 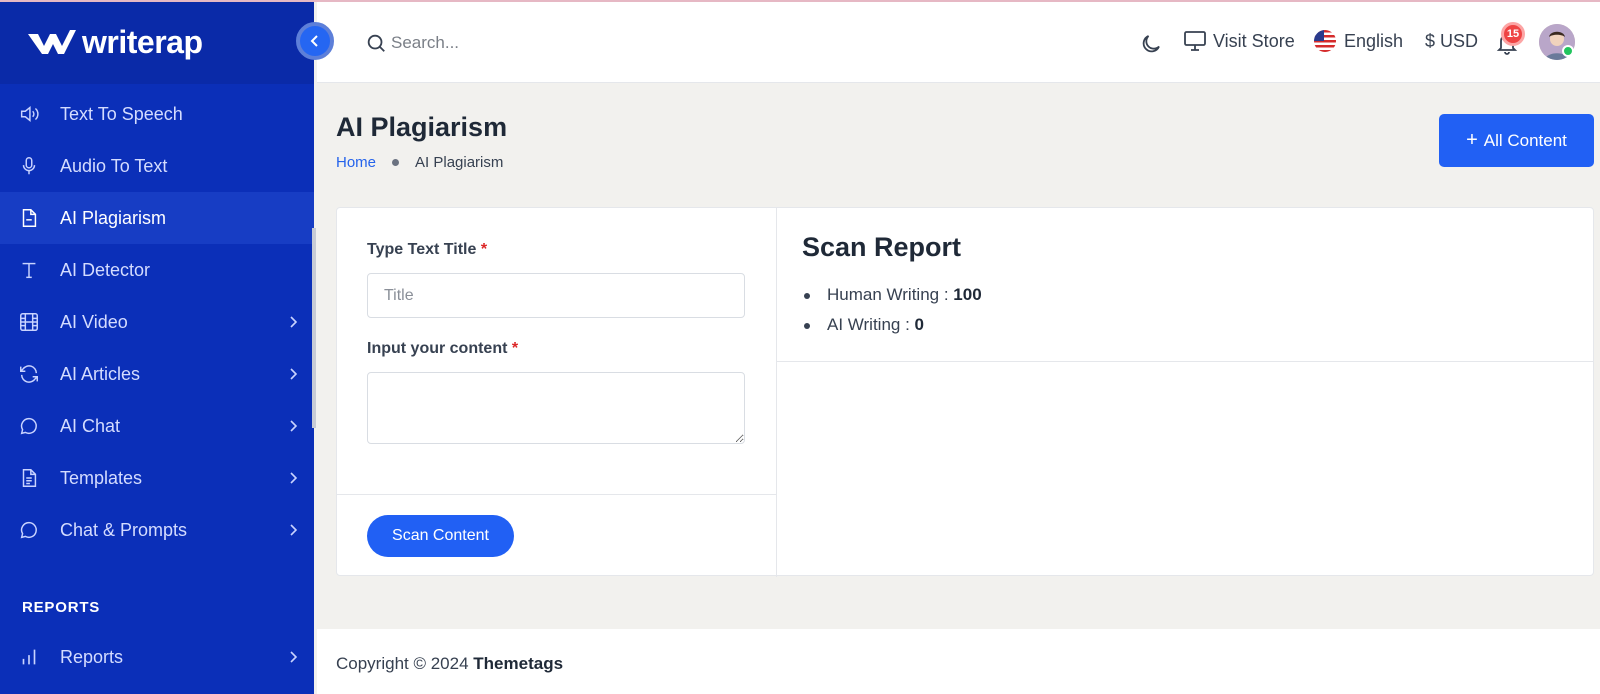 What do you see at coordinates (541, 43) in the screenshot?
I see `search-input` at bounding box center [541, 43].